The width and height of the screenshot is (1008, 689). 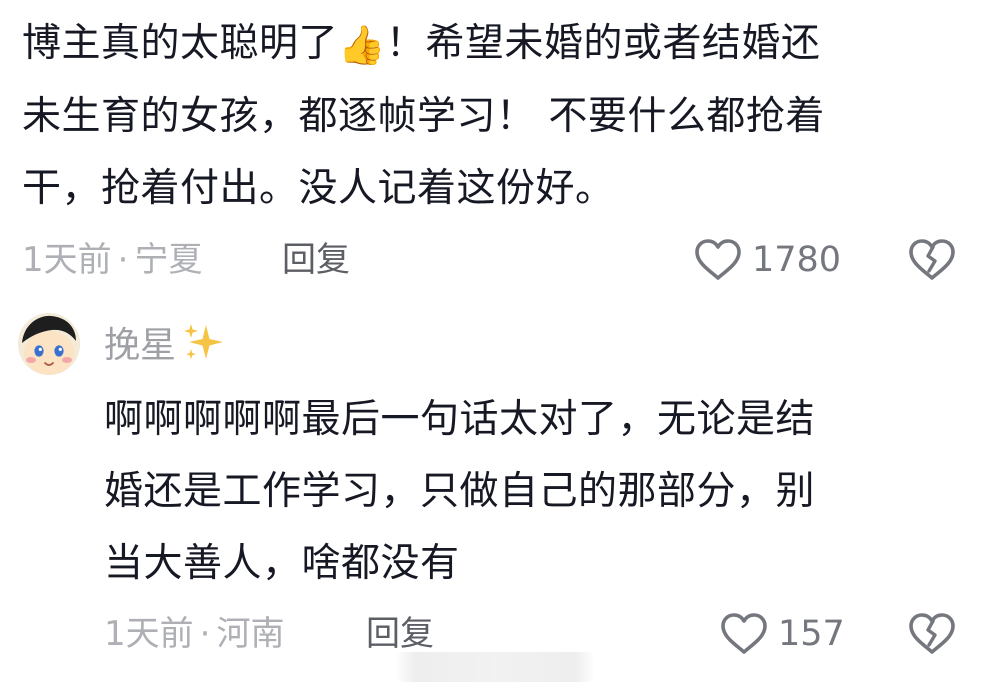 I want to click on comment-2-meta: 1天前 · 河南, so click(x=194, y=634).